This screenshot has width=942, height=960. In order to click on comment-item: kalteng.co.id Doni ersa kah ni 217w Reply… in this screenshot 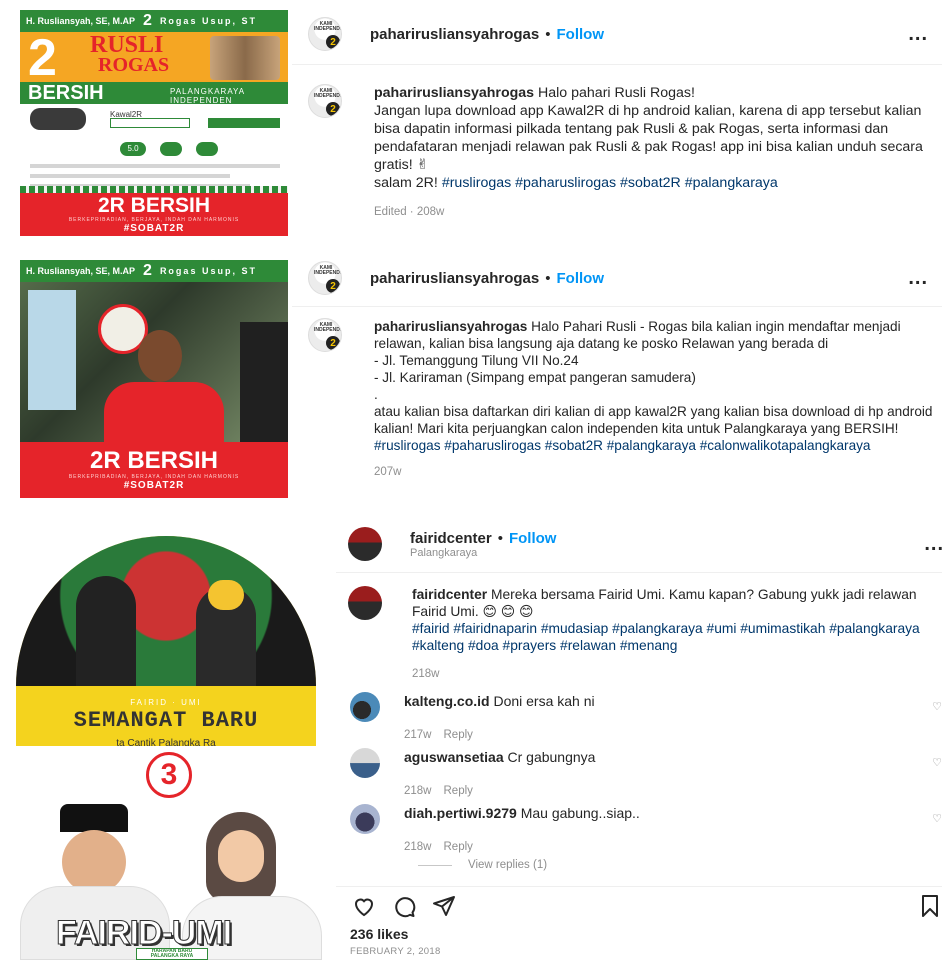, I will do `click(646, 718)`.